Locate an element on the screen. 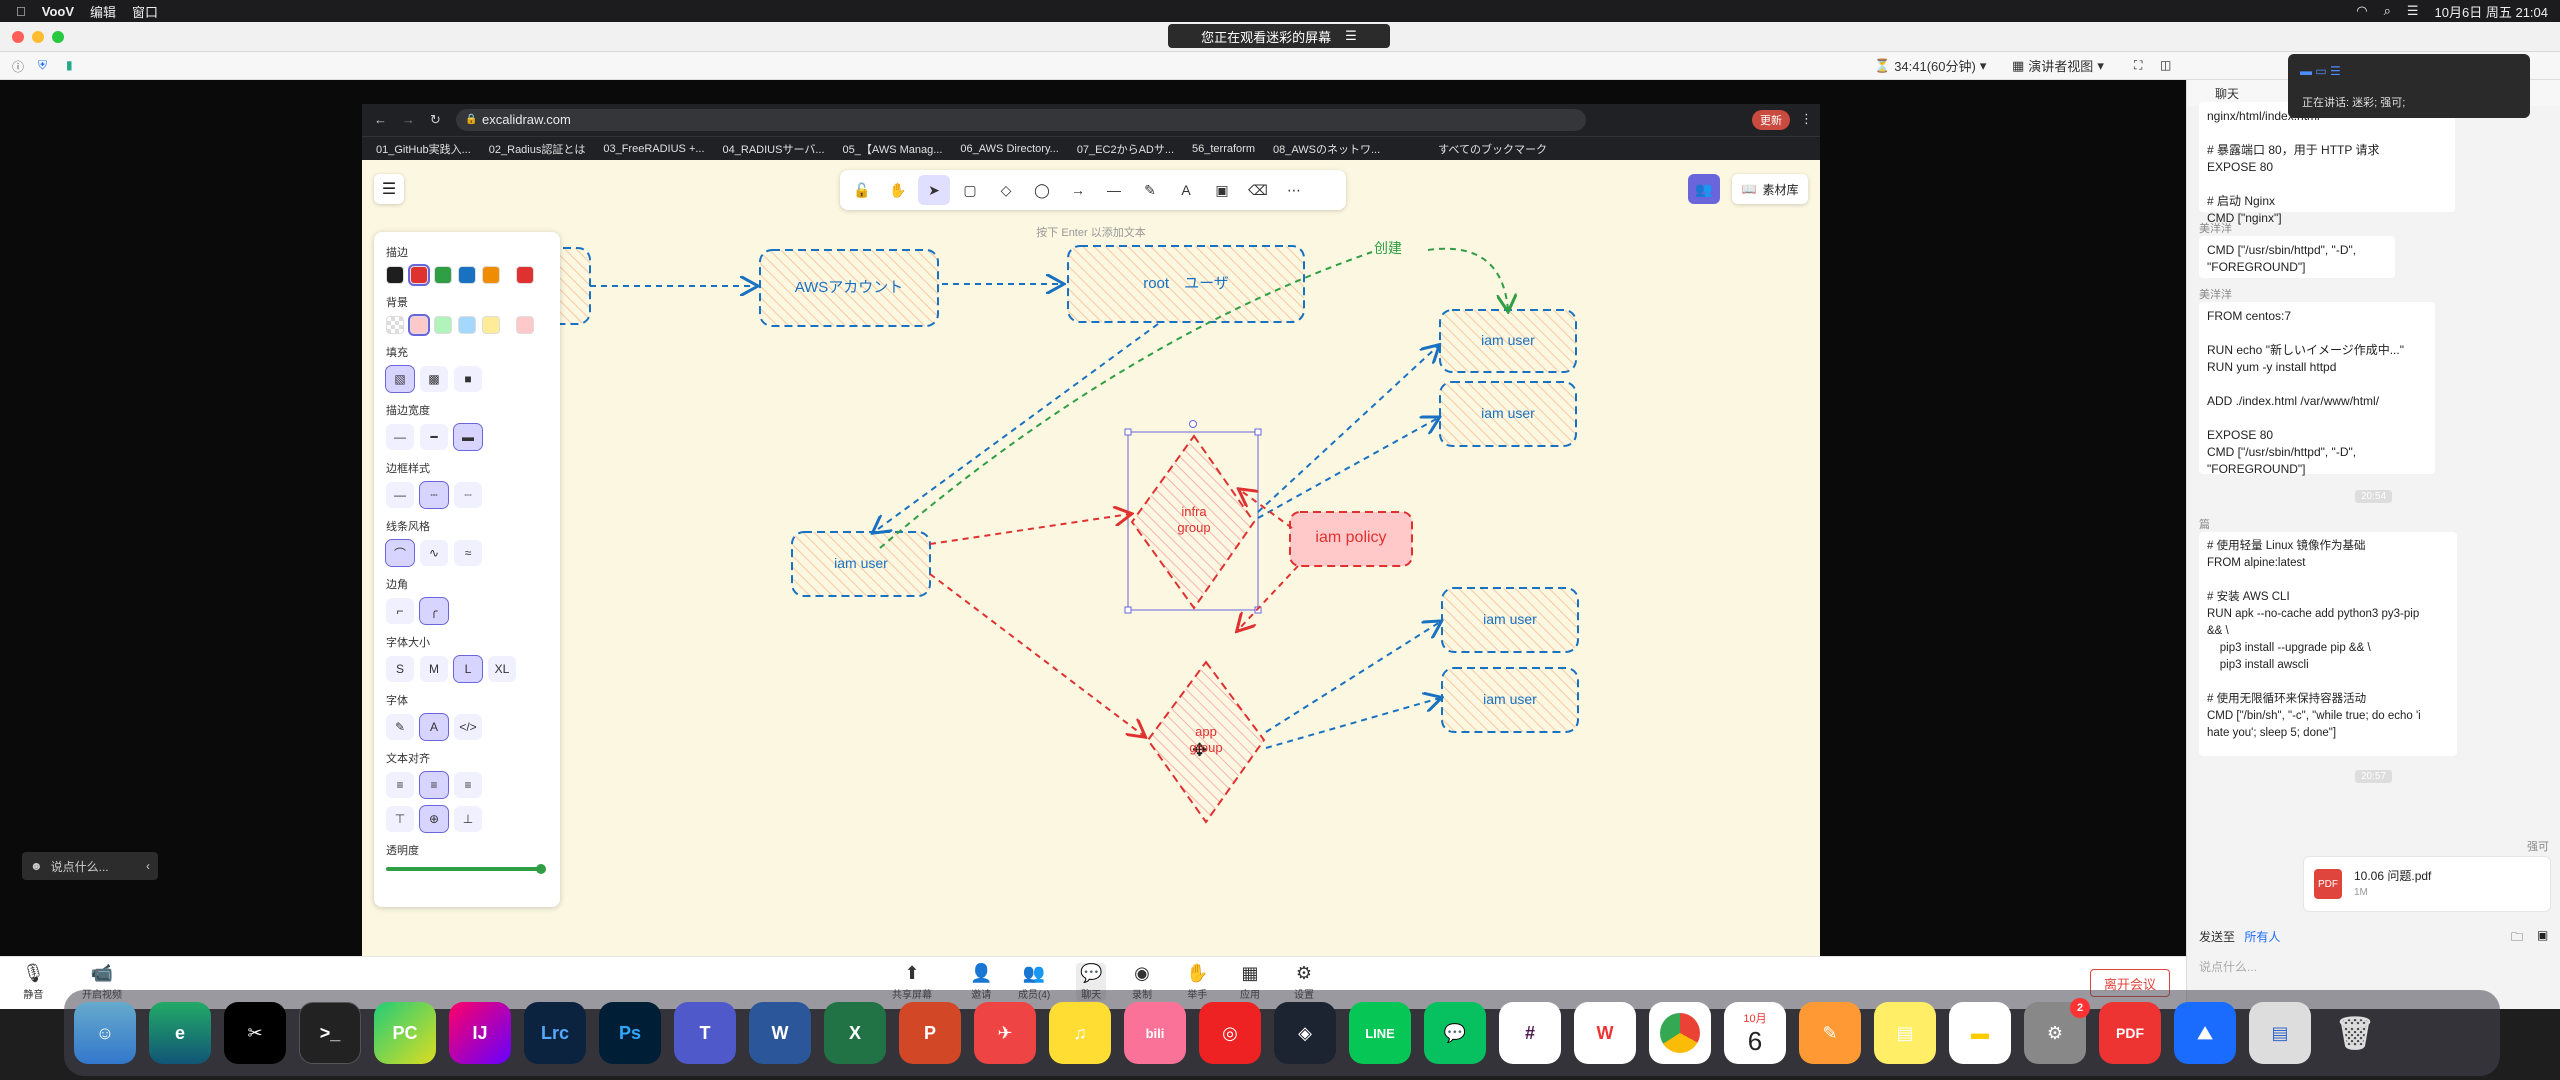 This screenshot has height=1080, width=2560. control-center-icon: ☰ is located at coordinates (2413, 11).